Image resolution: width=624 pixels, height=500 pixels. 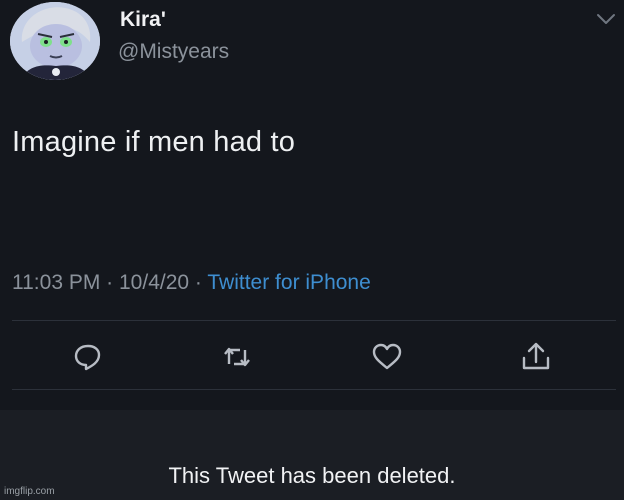 What do you see at coordinates (312, 475) in the screenshot?
I see `deleted-notice-text: This Tweet has been deleted.` at bounding box center [312, 475].